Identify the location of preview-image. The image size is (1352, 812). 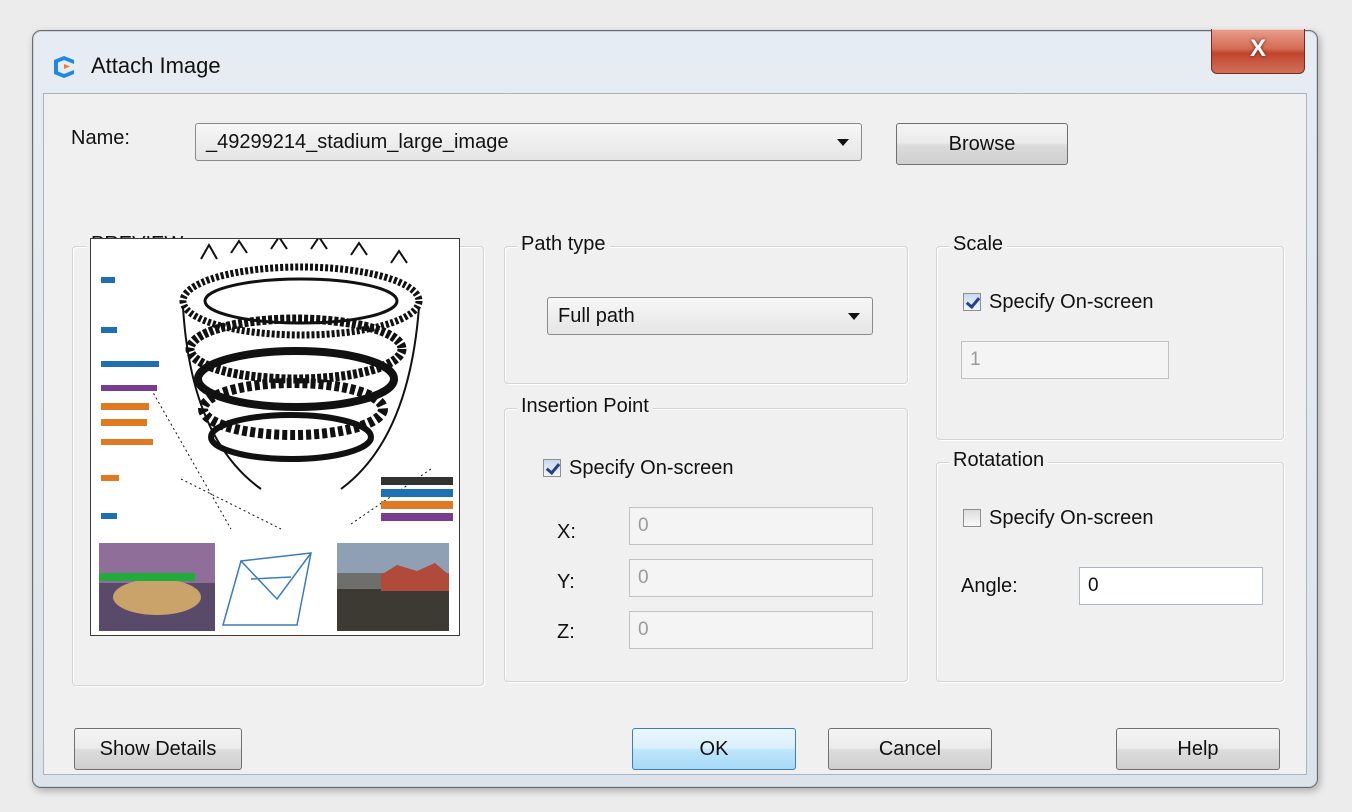
(275, 437).